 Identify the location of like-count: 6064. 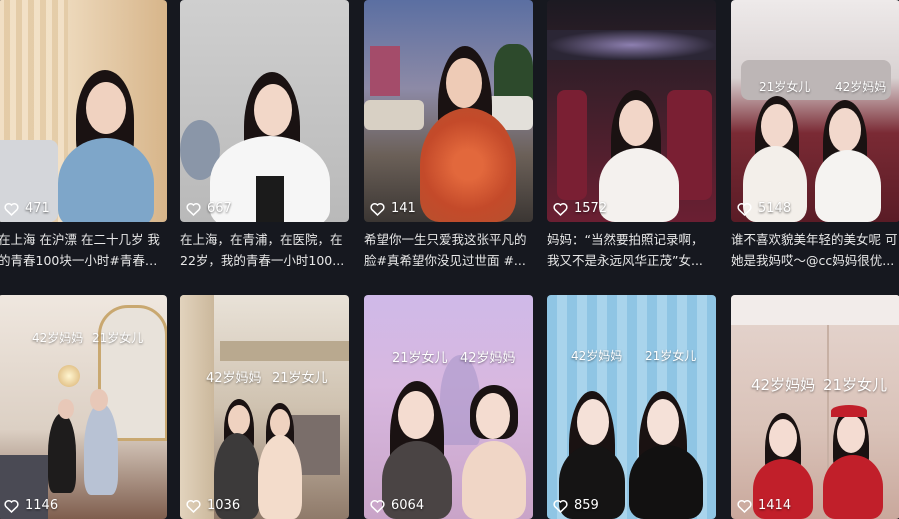
(397, 505).